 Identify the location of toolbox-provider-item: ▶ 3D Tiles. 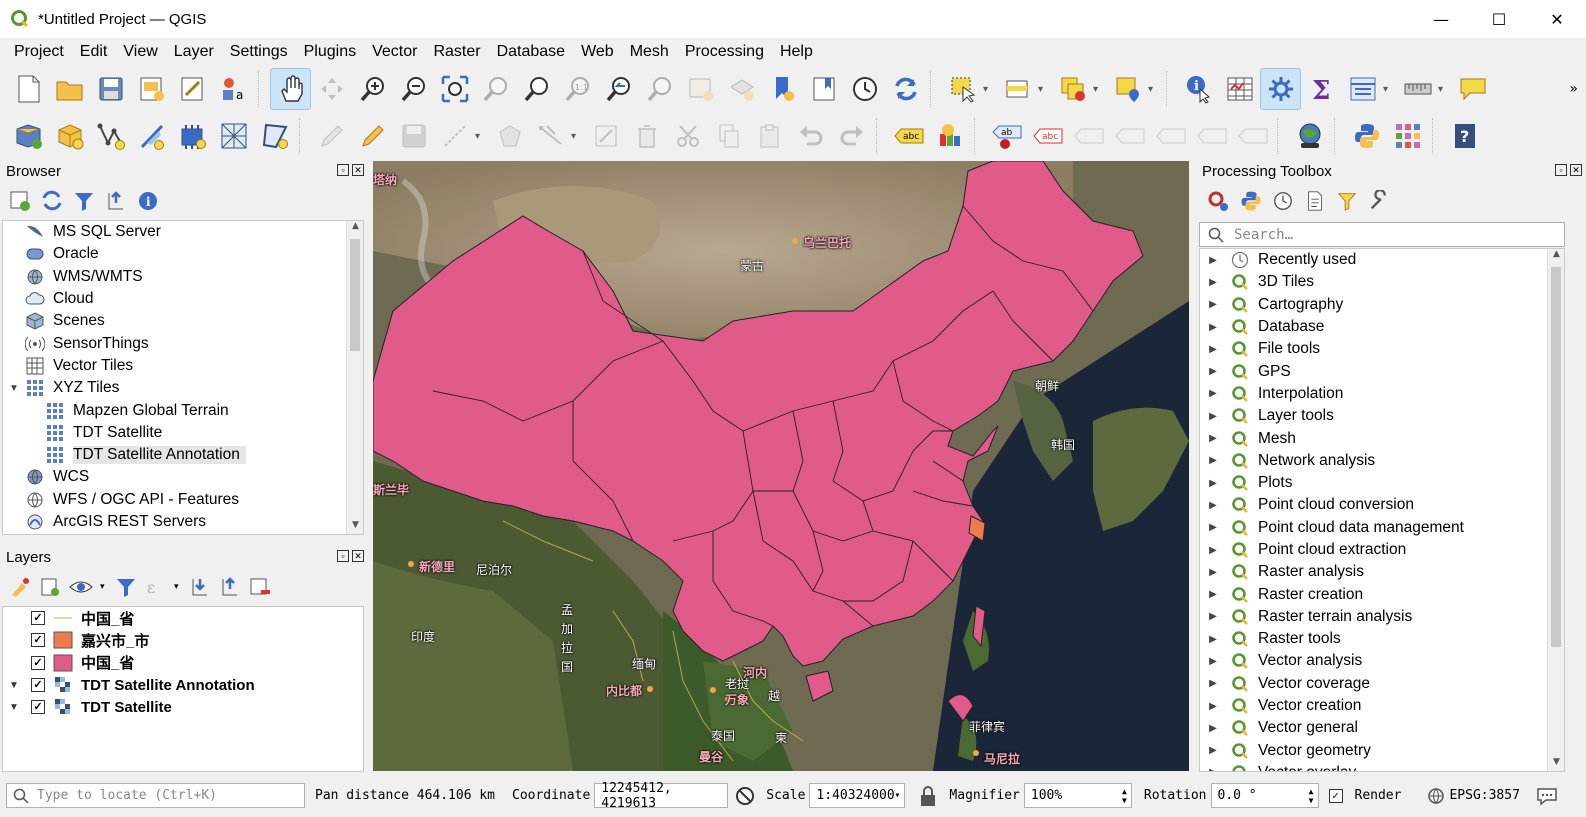
(1382, 282).